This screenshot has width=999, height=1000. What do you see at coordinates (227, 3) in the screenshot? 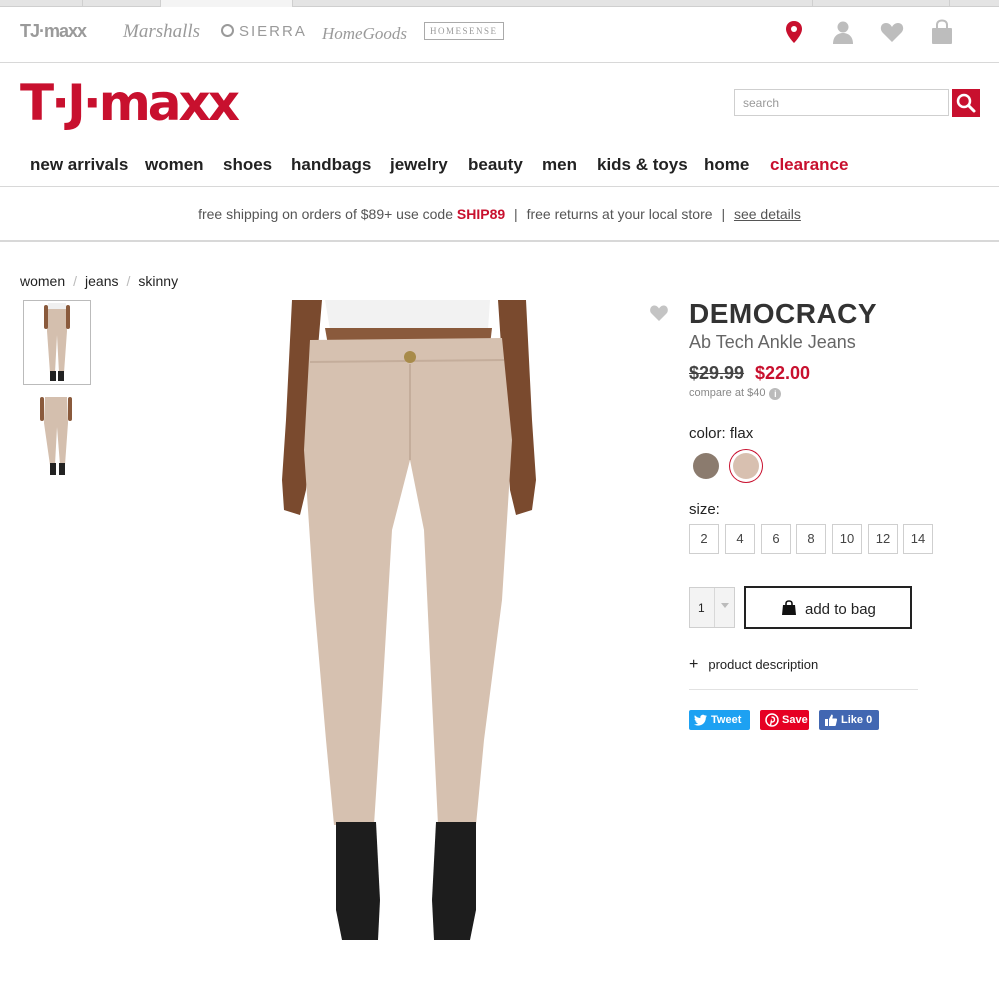
I see `browser-tab-active` at bounding box center [227, 3].